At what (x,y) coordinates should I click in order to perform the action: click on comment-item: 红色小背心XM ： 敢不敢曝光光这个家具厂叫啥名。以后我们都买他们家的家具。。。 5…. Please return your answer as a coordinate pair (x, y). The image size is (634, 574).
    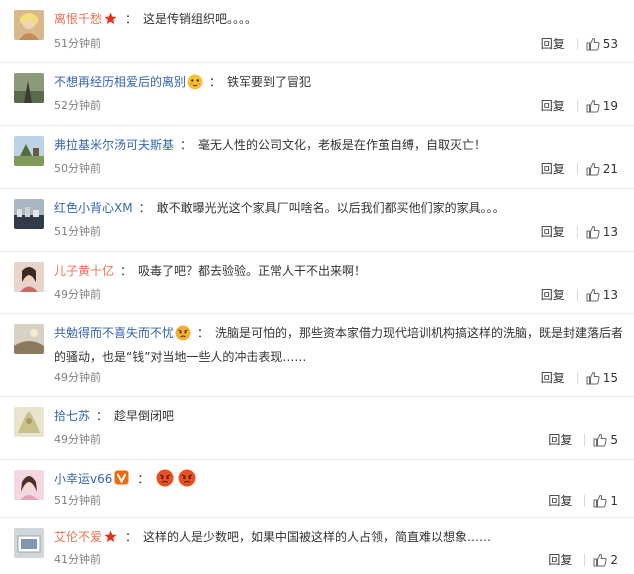
    Looking at the image, I should click on (317, 220).